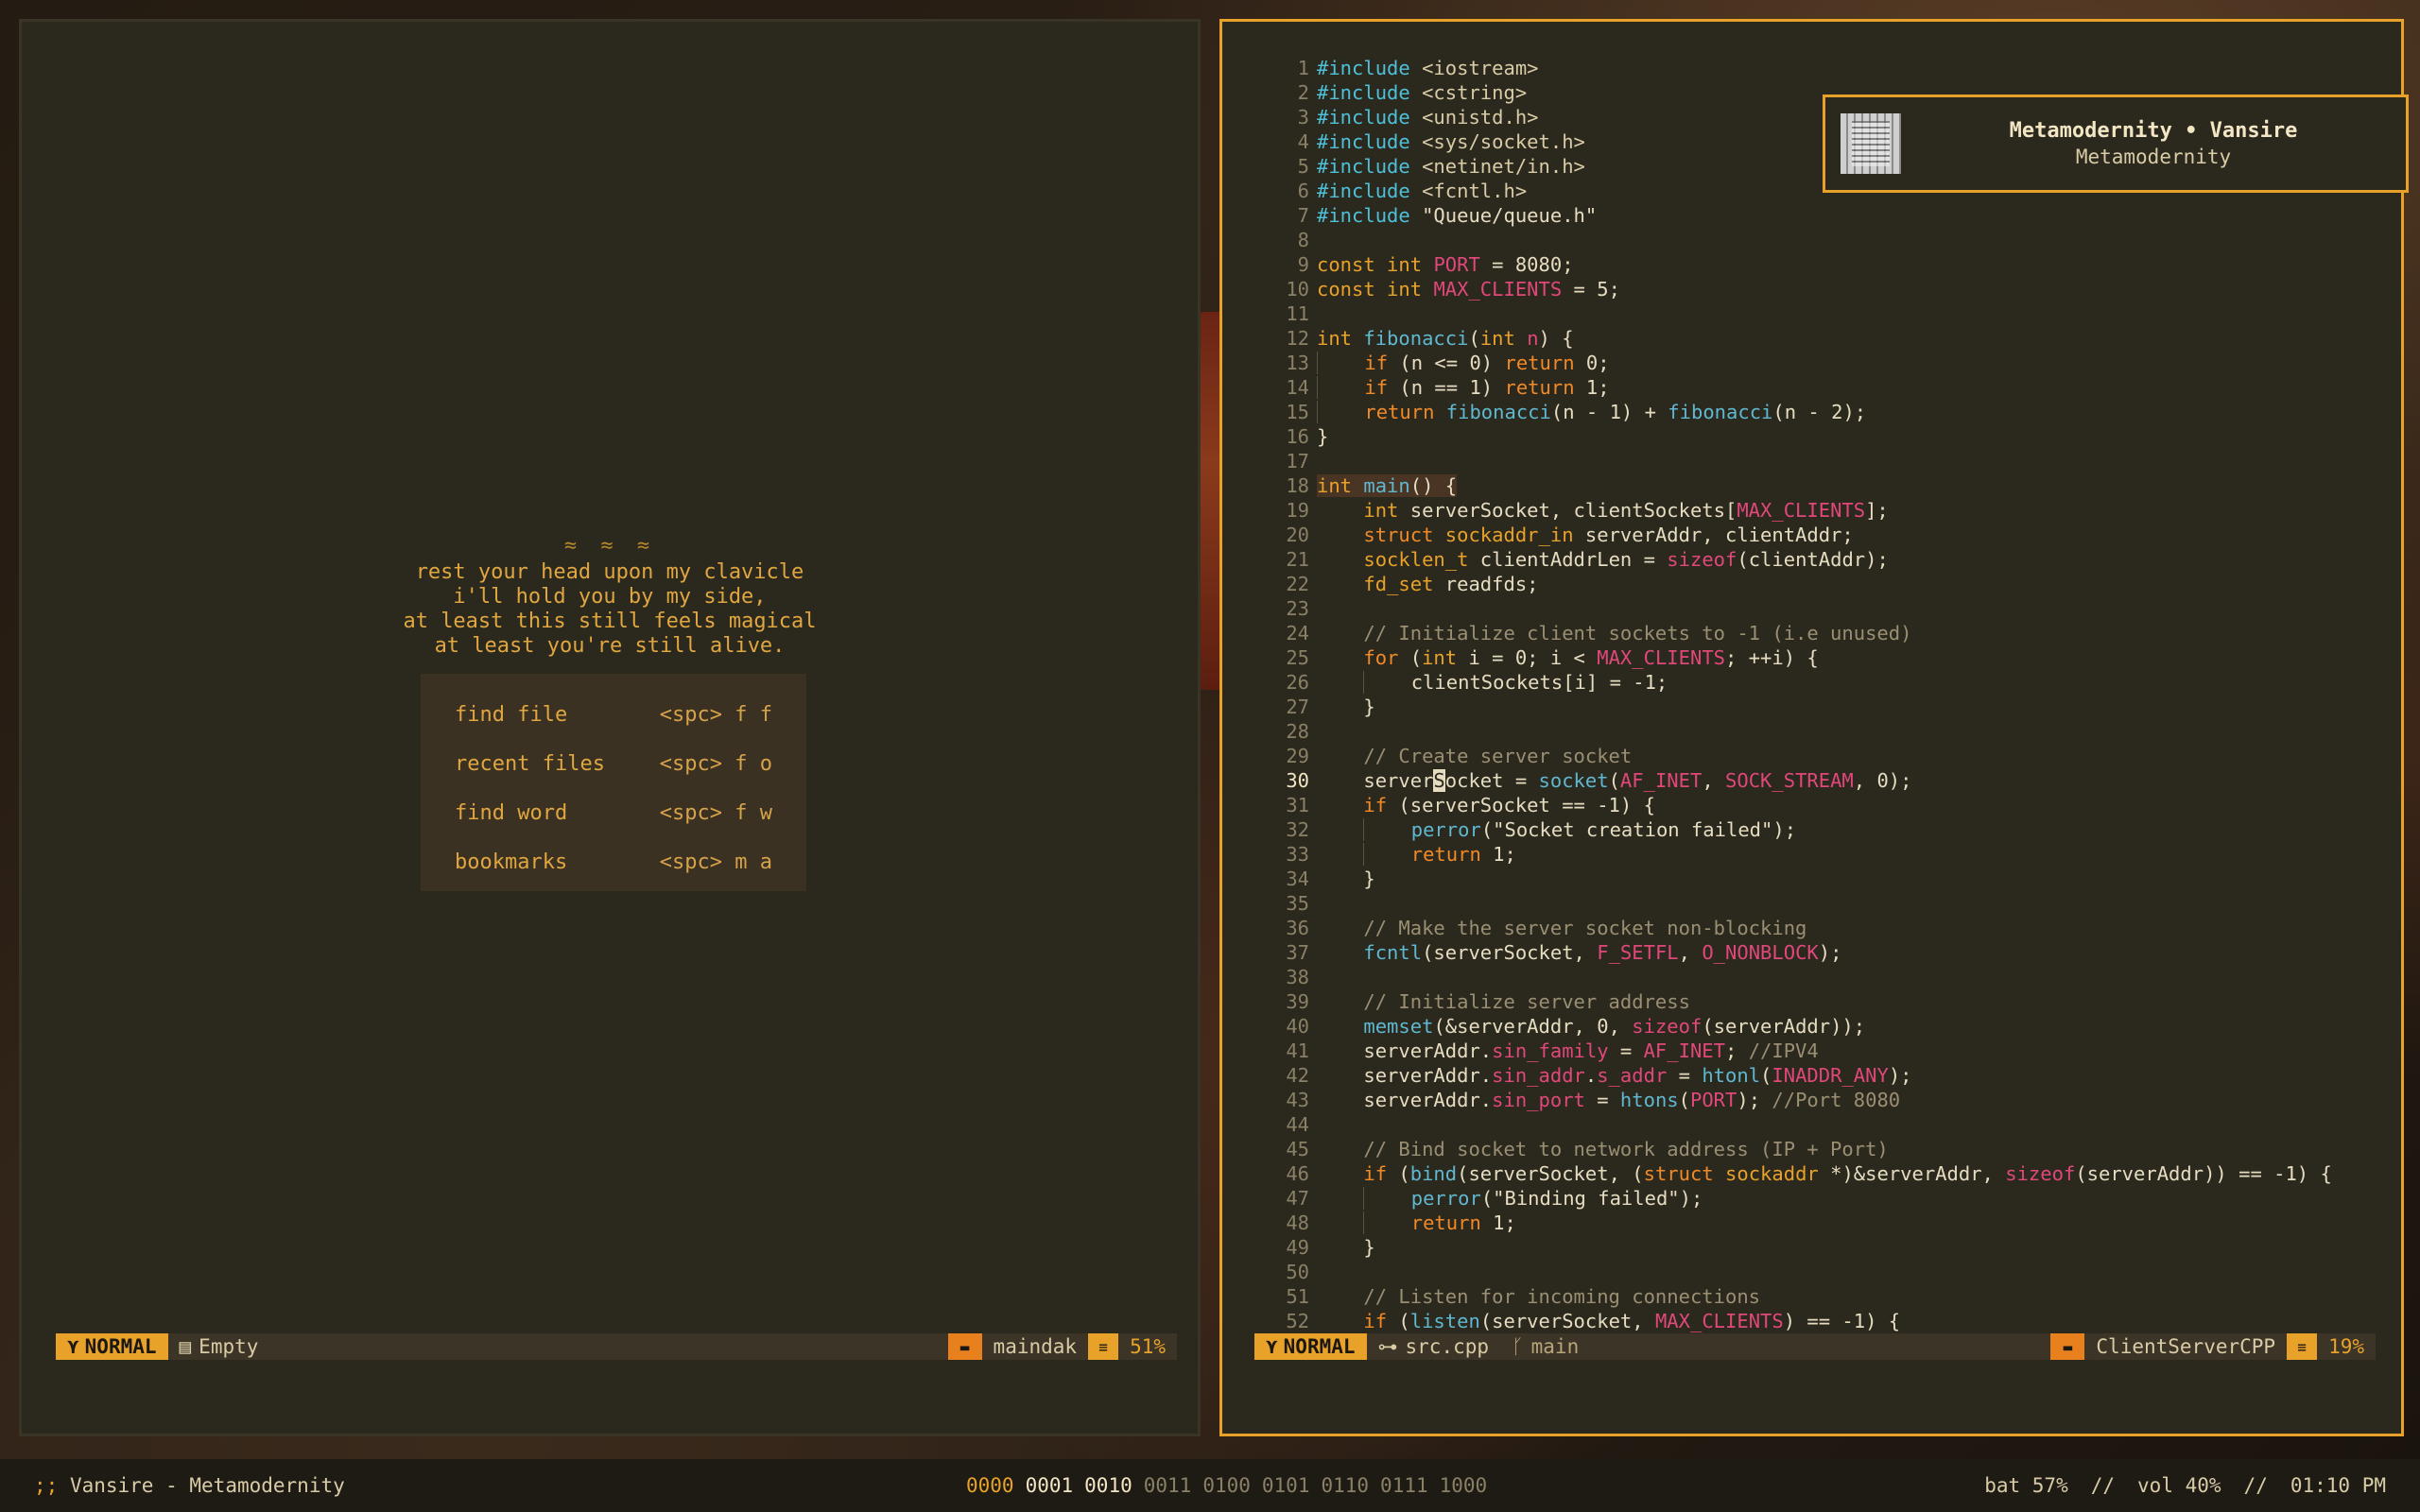 The height and width of the screenshot is (1512, 2420). I want to click on line-text: if (serverSocket == -1) {, so click(1859, 805).